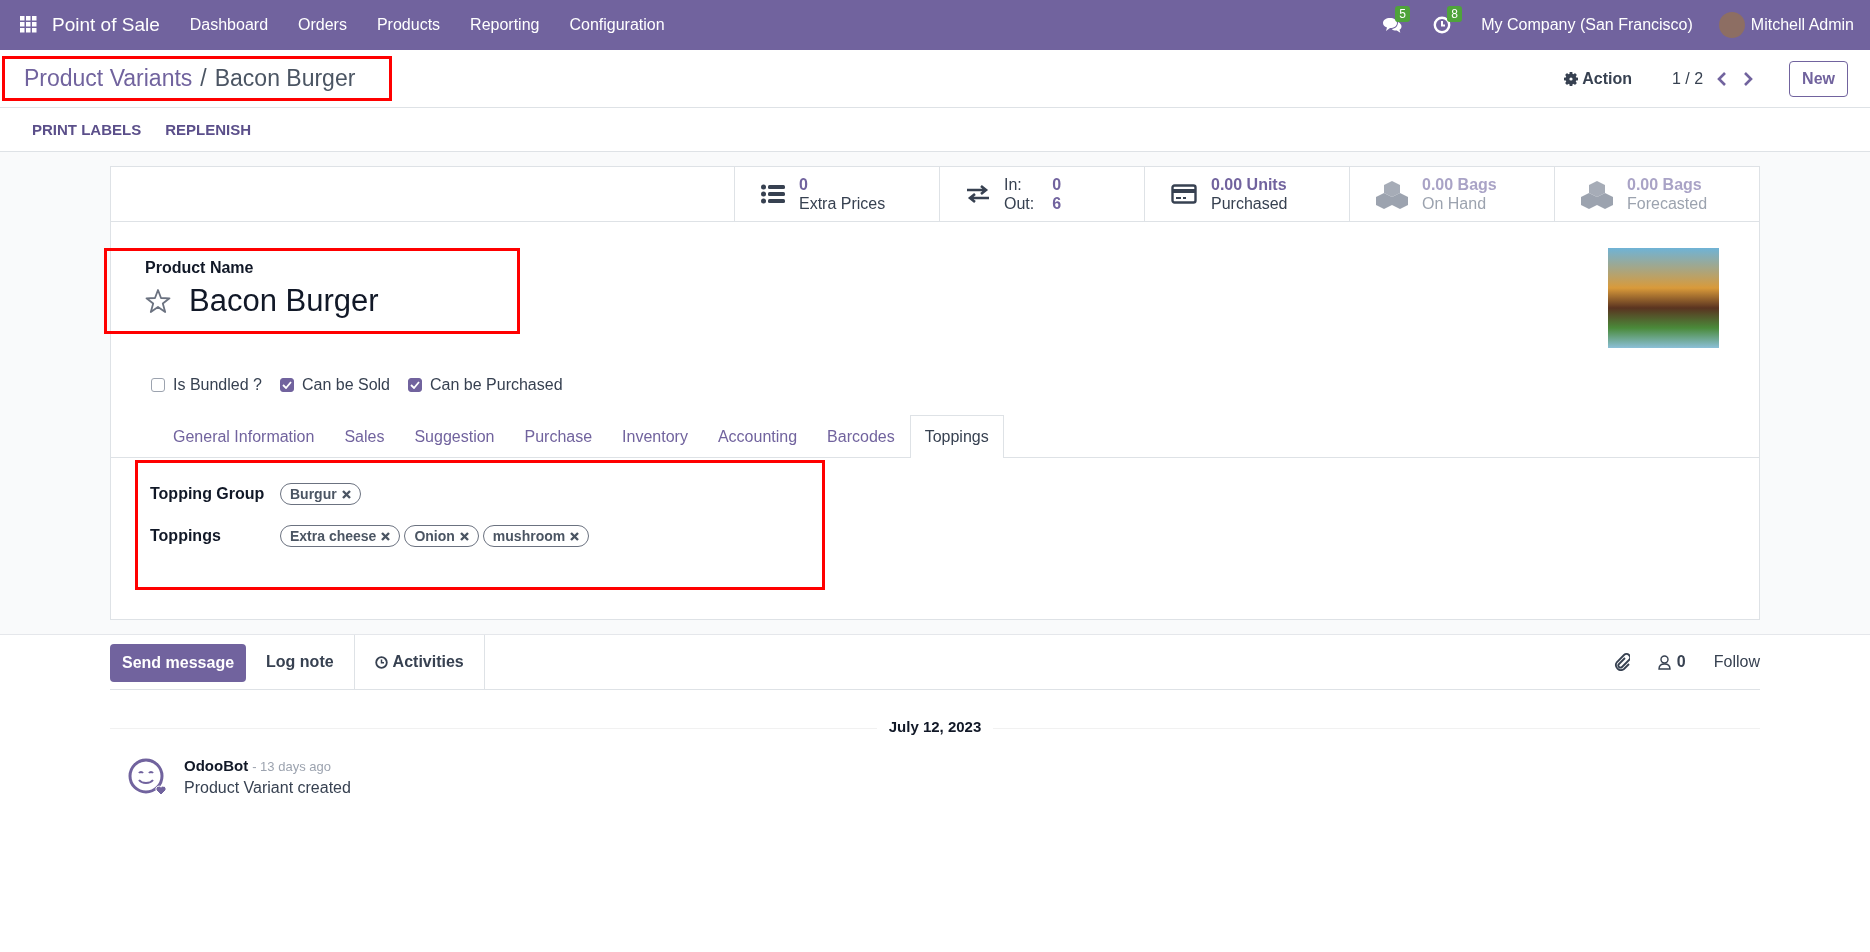  Describe the element at coordinates (1598, 78) in the screenshot. I see `action-menu-button: Action` at that location.